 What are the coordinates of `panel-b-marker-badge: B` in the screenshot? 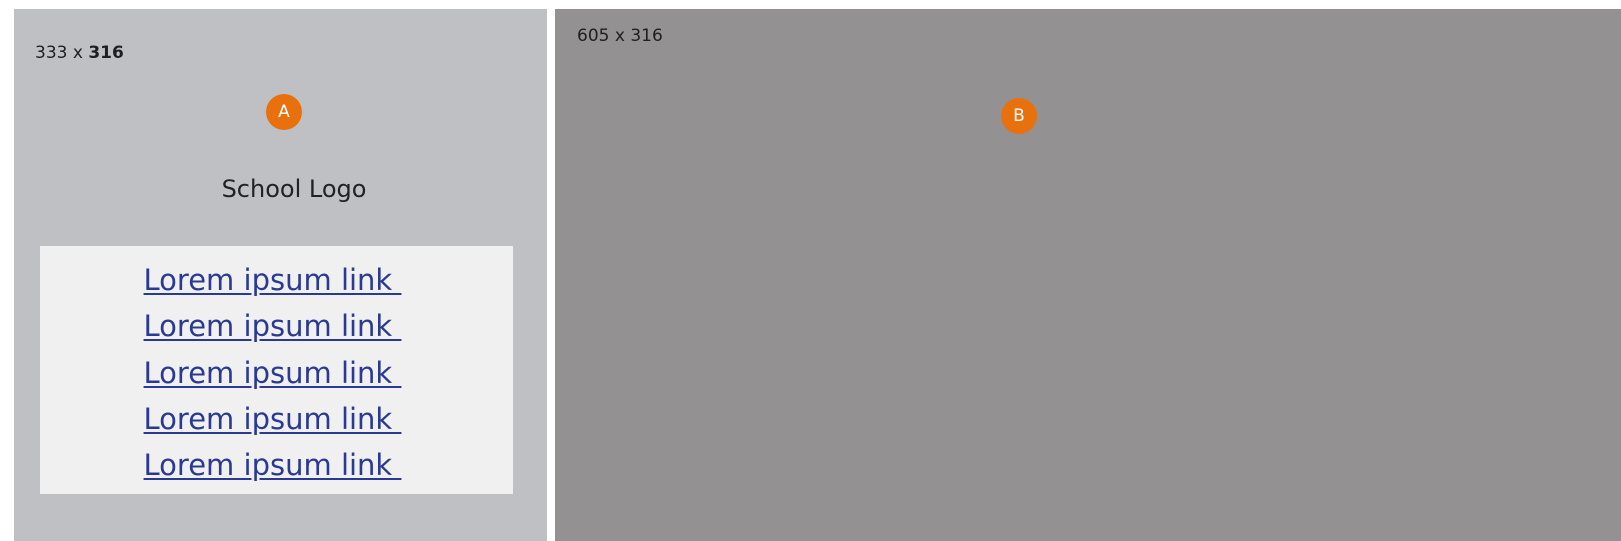 It's located at (1019, 116).